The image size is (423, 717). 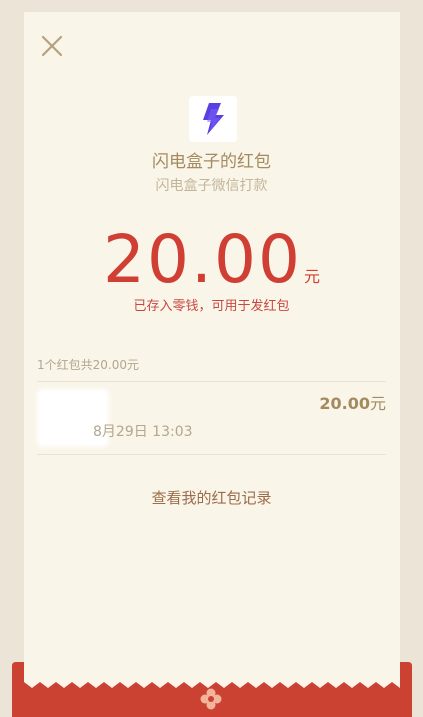 I want to click on flower-emblem-icon, so click(x=211, y=699).